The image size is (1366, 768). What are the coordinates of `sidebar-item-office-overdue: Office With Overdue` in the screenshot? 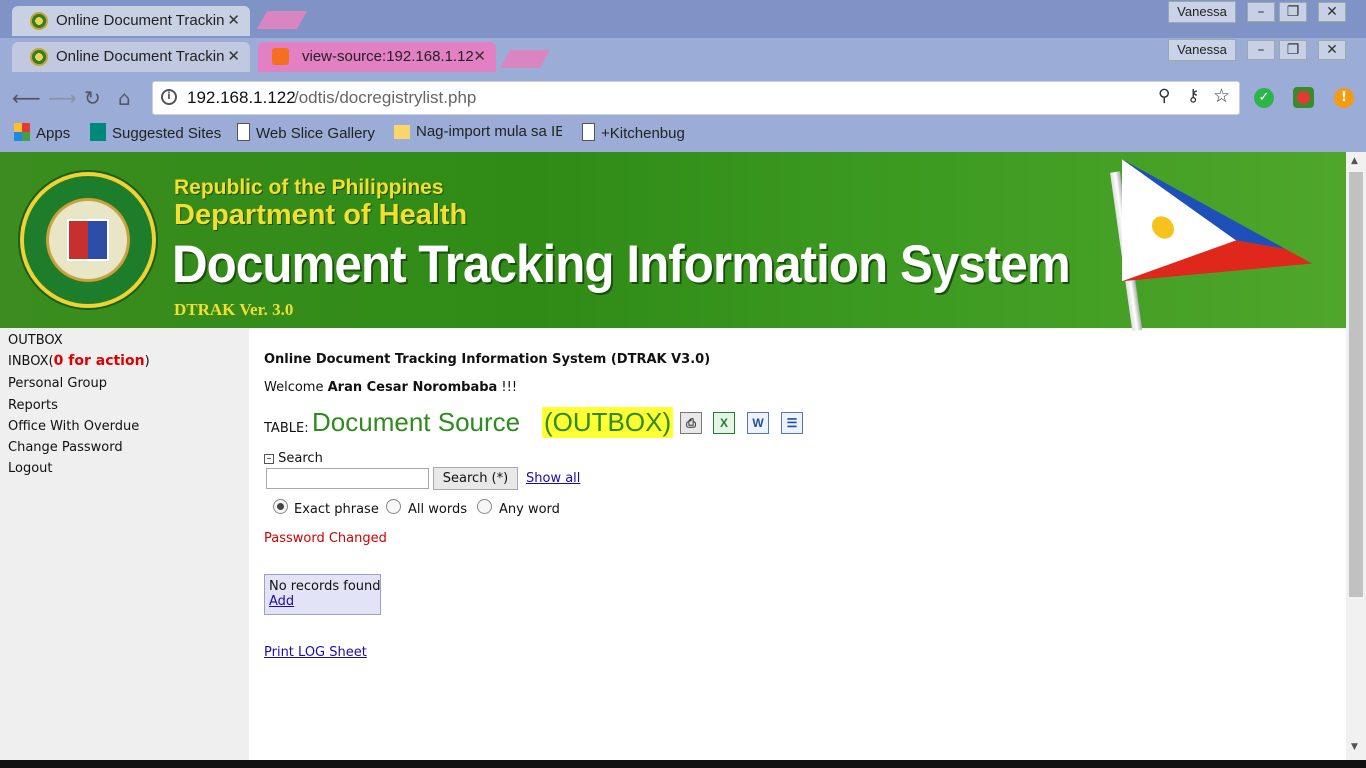 It's located at (73, 426).